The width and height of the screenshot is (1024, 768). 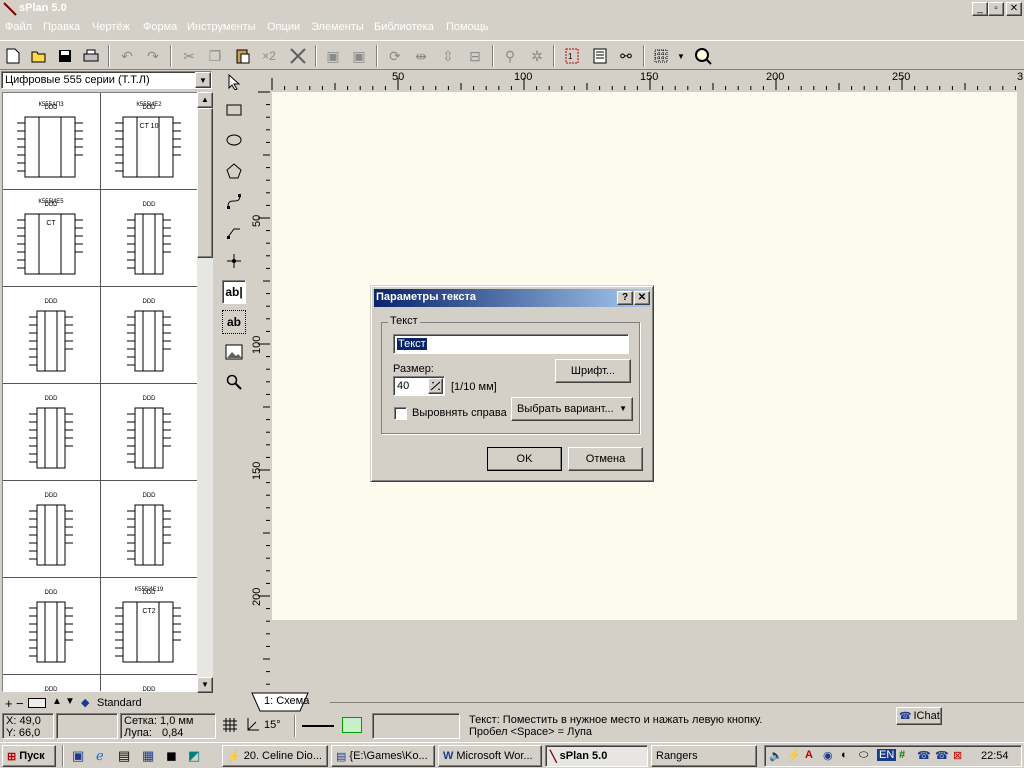 I want to click on menu-drawing: Чертёж, so click(x=111, y=27).